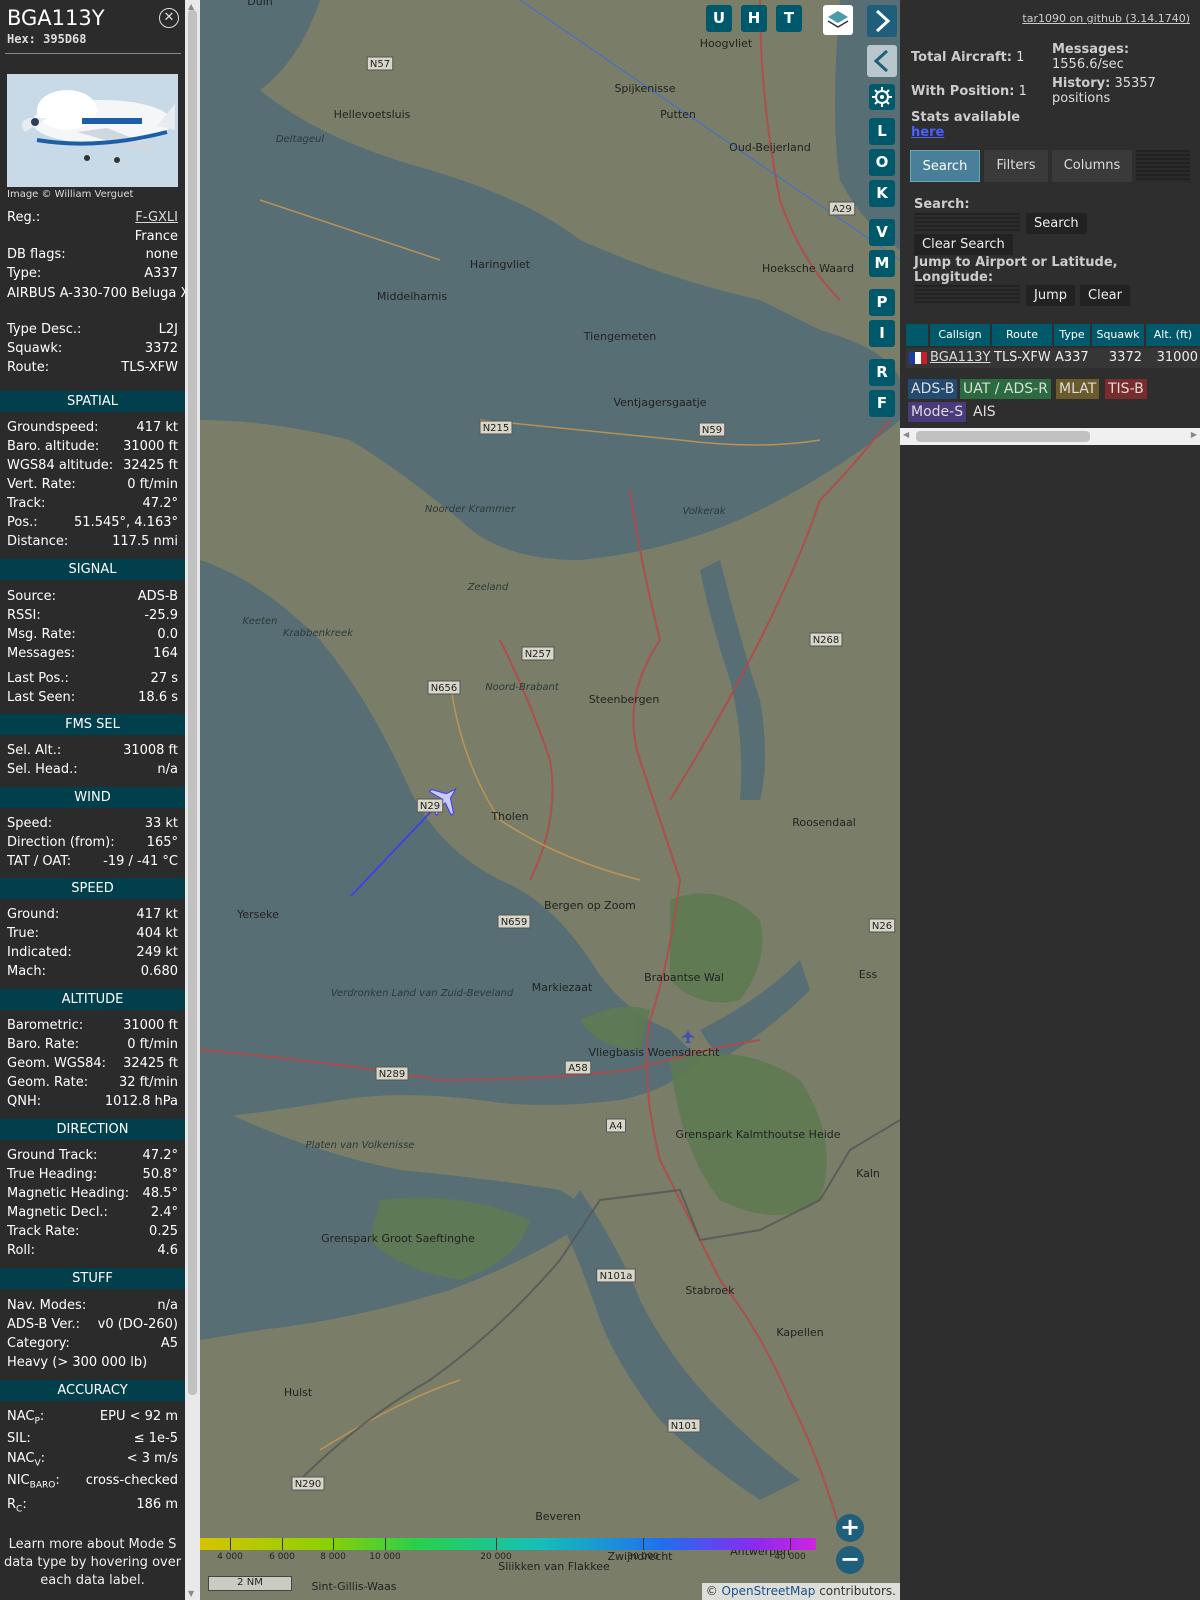 This screenshot has width=1200, height=1600. I want to click on typedesc-row: Type Desc.: L2J, so click(92, 331).